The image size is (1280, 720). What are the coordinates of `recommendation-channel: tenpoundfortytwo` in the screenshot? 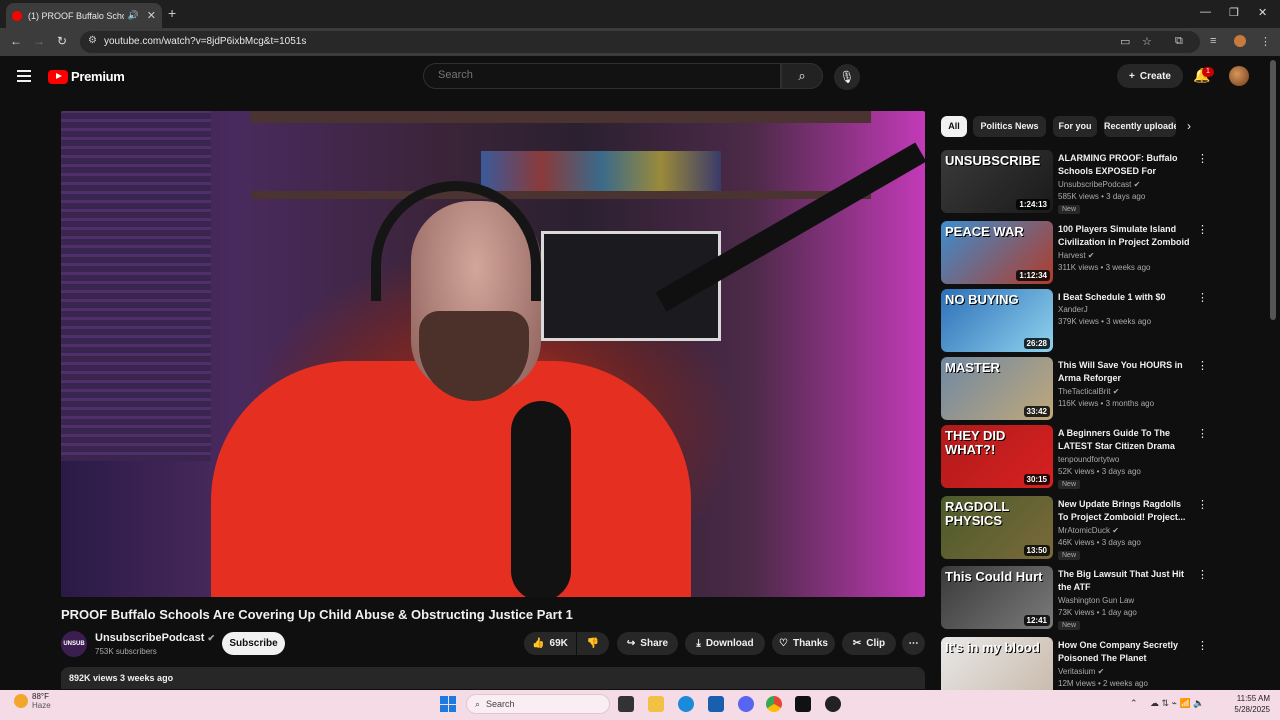 It's located at (1088, 459).